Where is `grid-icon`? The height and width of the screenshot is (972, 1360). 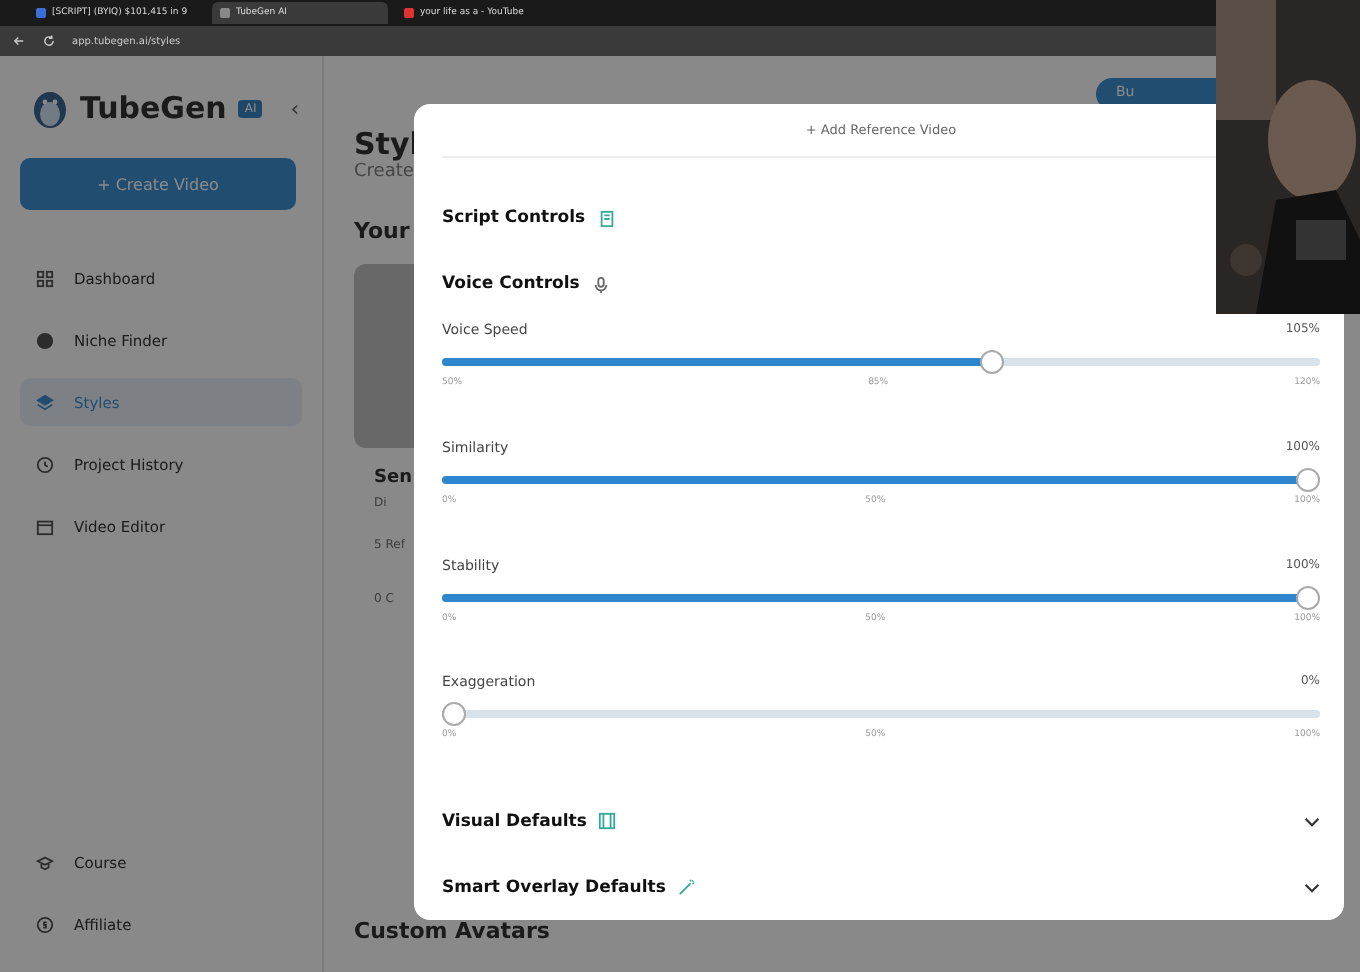
grid-icon is located at coordinates (45, 278).